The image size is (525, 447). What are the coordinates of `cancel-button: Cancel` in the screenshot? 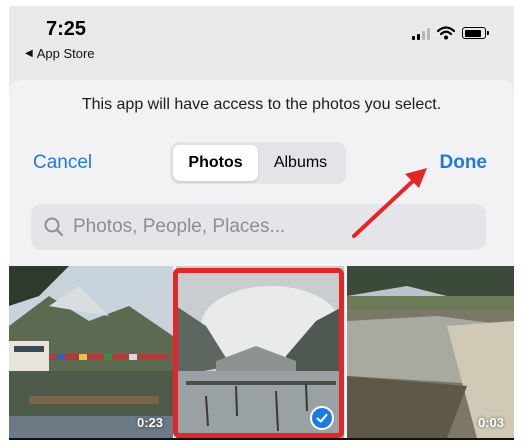 It's located at (62, 163).